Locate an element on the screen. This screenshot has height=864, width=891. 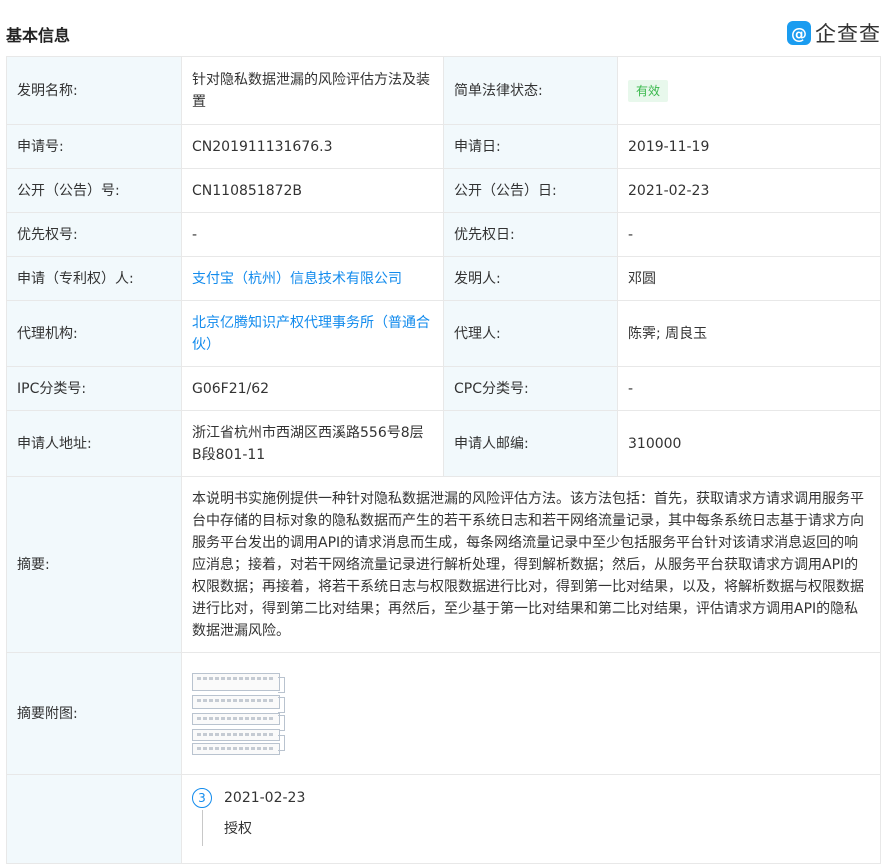
brand-name: 企查查 is located at coordinates (848, 34).